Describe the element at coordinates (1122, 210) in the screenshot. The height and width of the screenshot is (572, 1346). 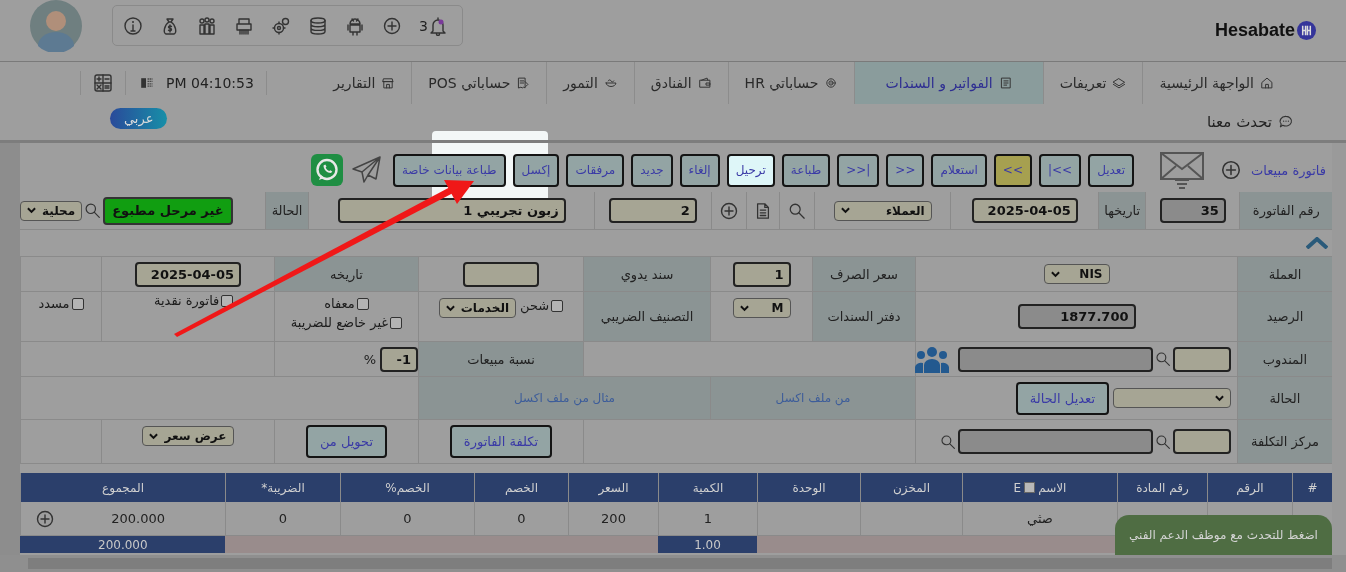
I see `field-label: تاريخها` at that location.